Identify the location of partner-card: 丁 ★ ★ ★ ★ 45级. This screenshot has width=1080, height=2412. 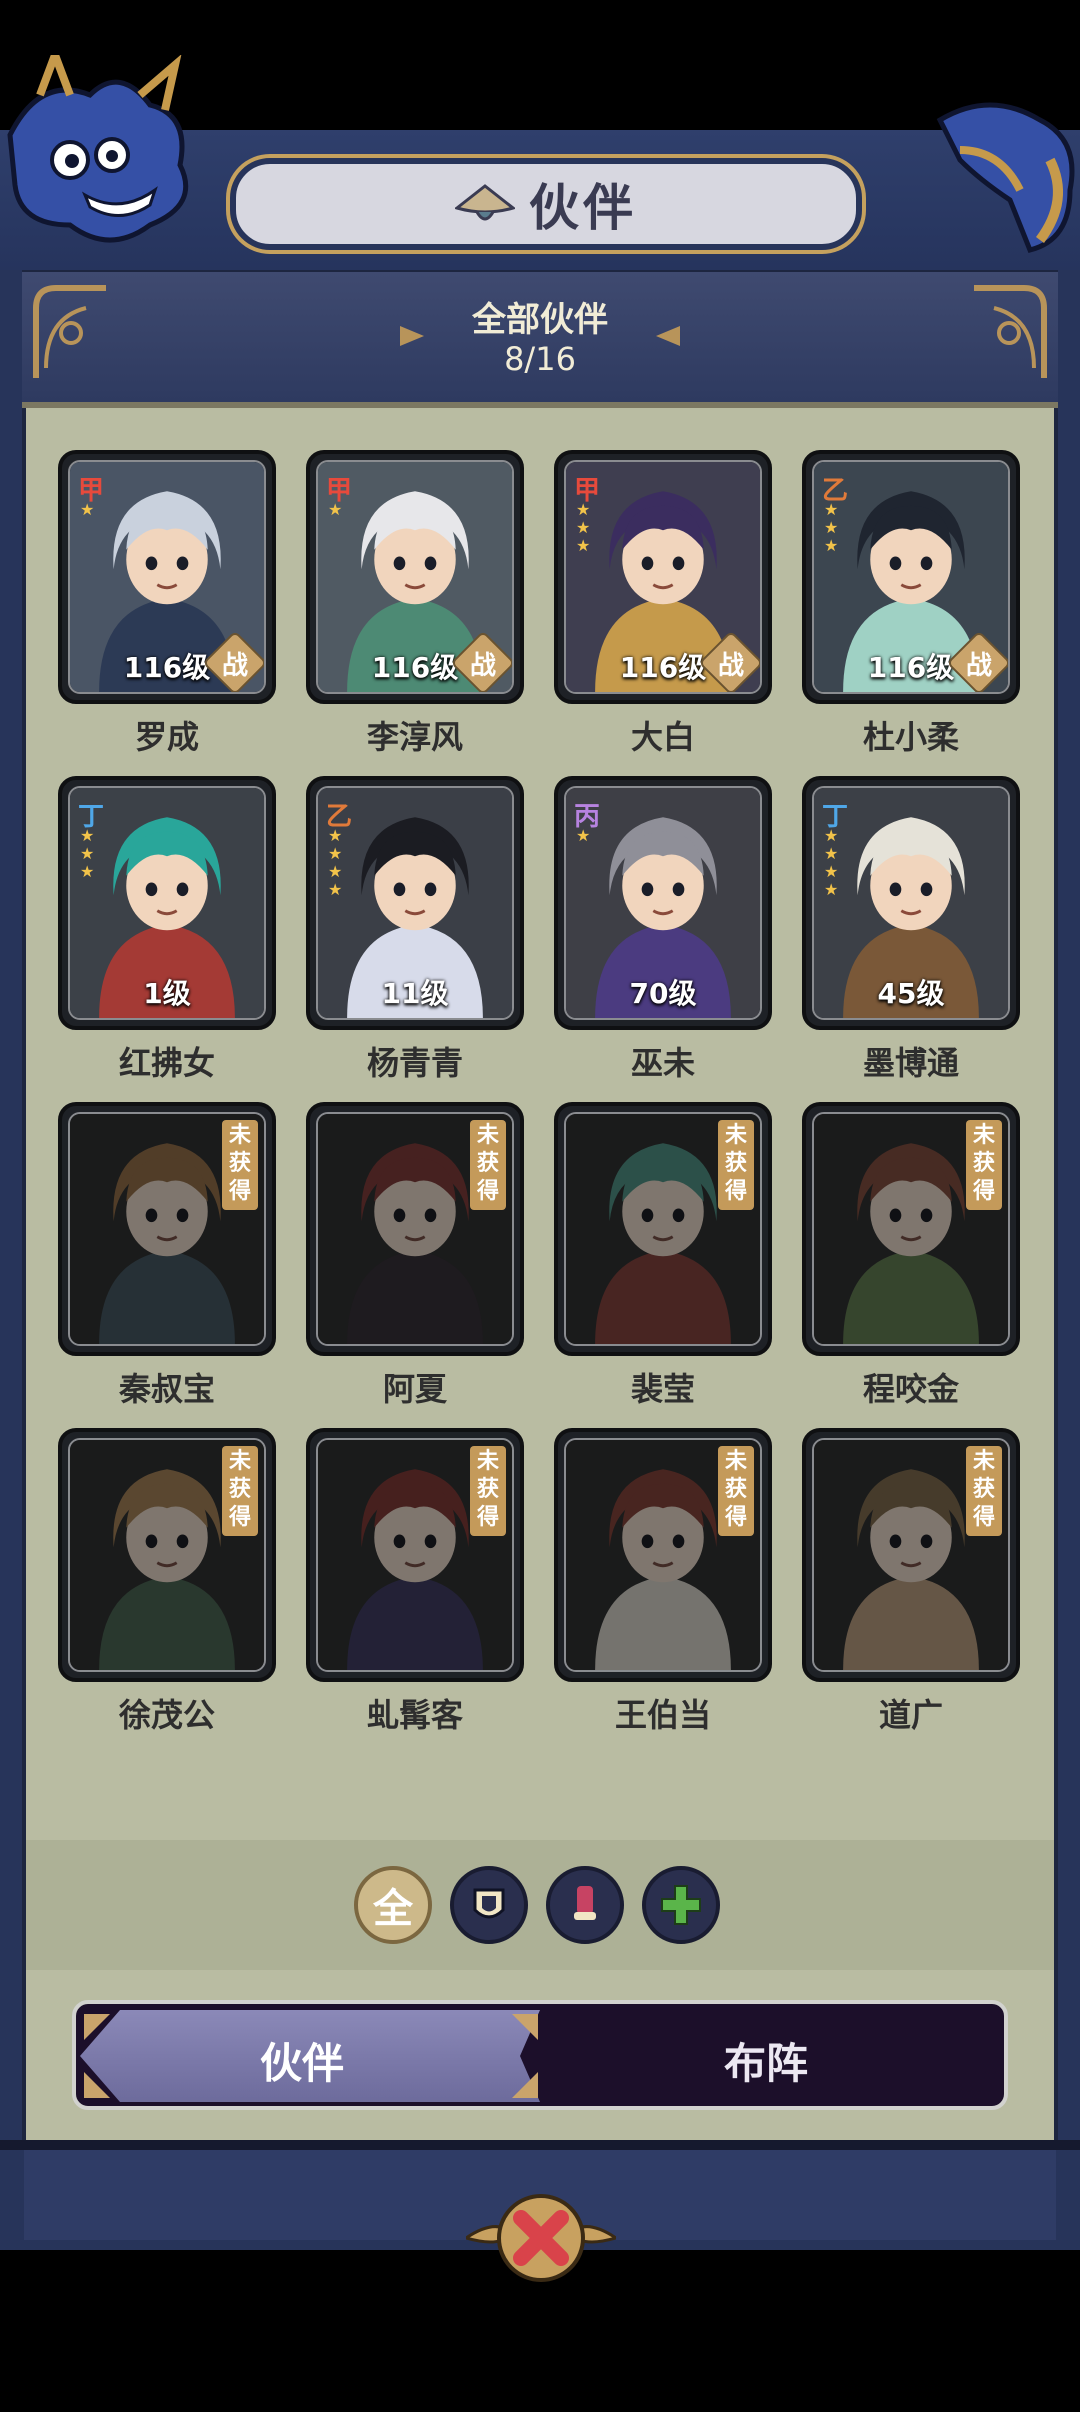
(911, 903).